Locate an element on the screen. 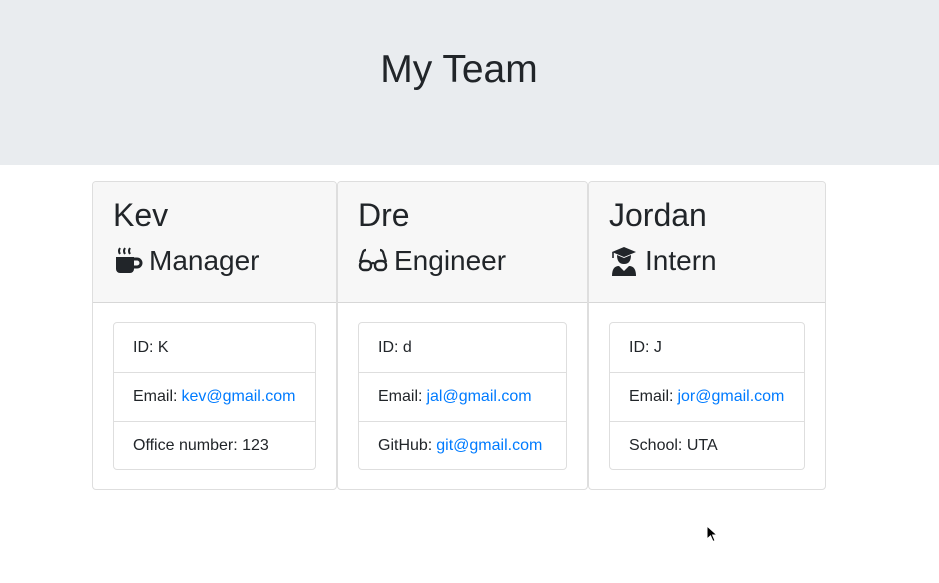 Image resolution: width=939 pixels, height=583 pixels. role-label: Engineer is located at coordinates (450, 260).